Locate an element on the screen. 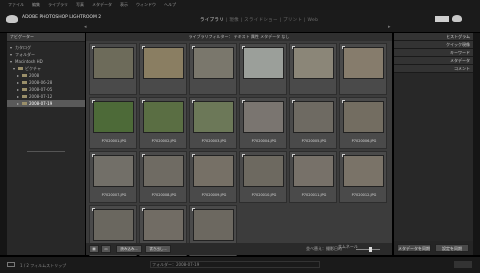  thumbnail-filename: P7020008.JPG is located at coordinates (164, 195).